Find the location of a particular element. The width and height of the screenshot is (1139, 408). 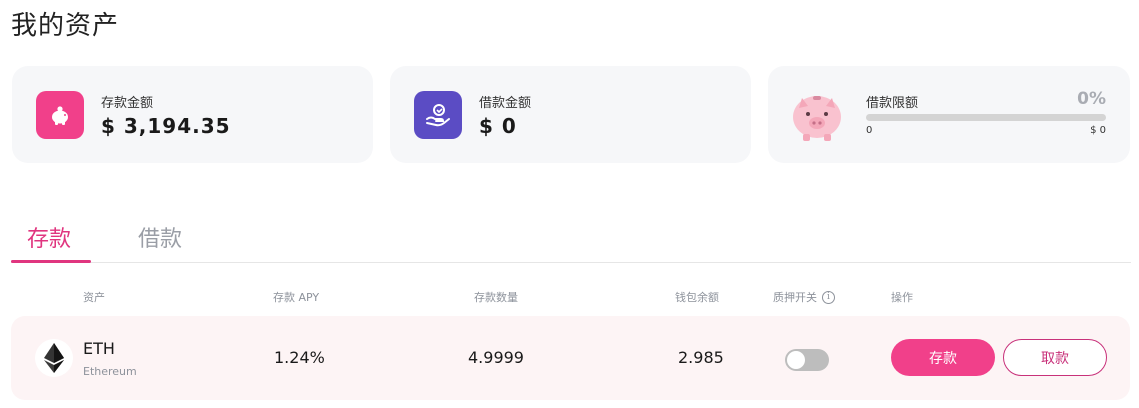

borrow-amount-card: 借款金额 $ 0 is located at coordinates (570, 114).